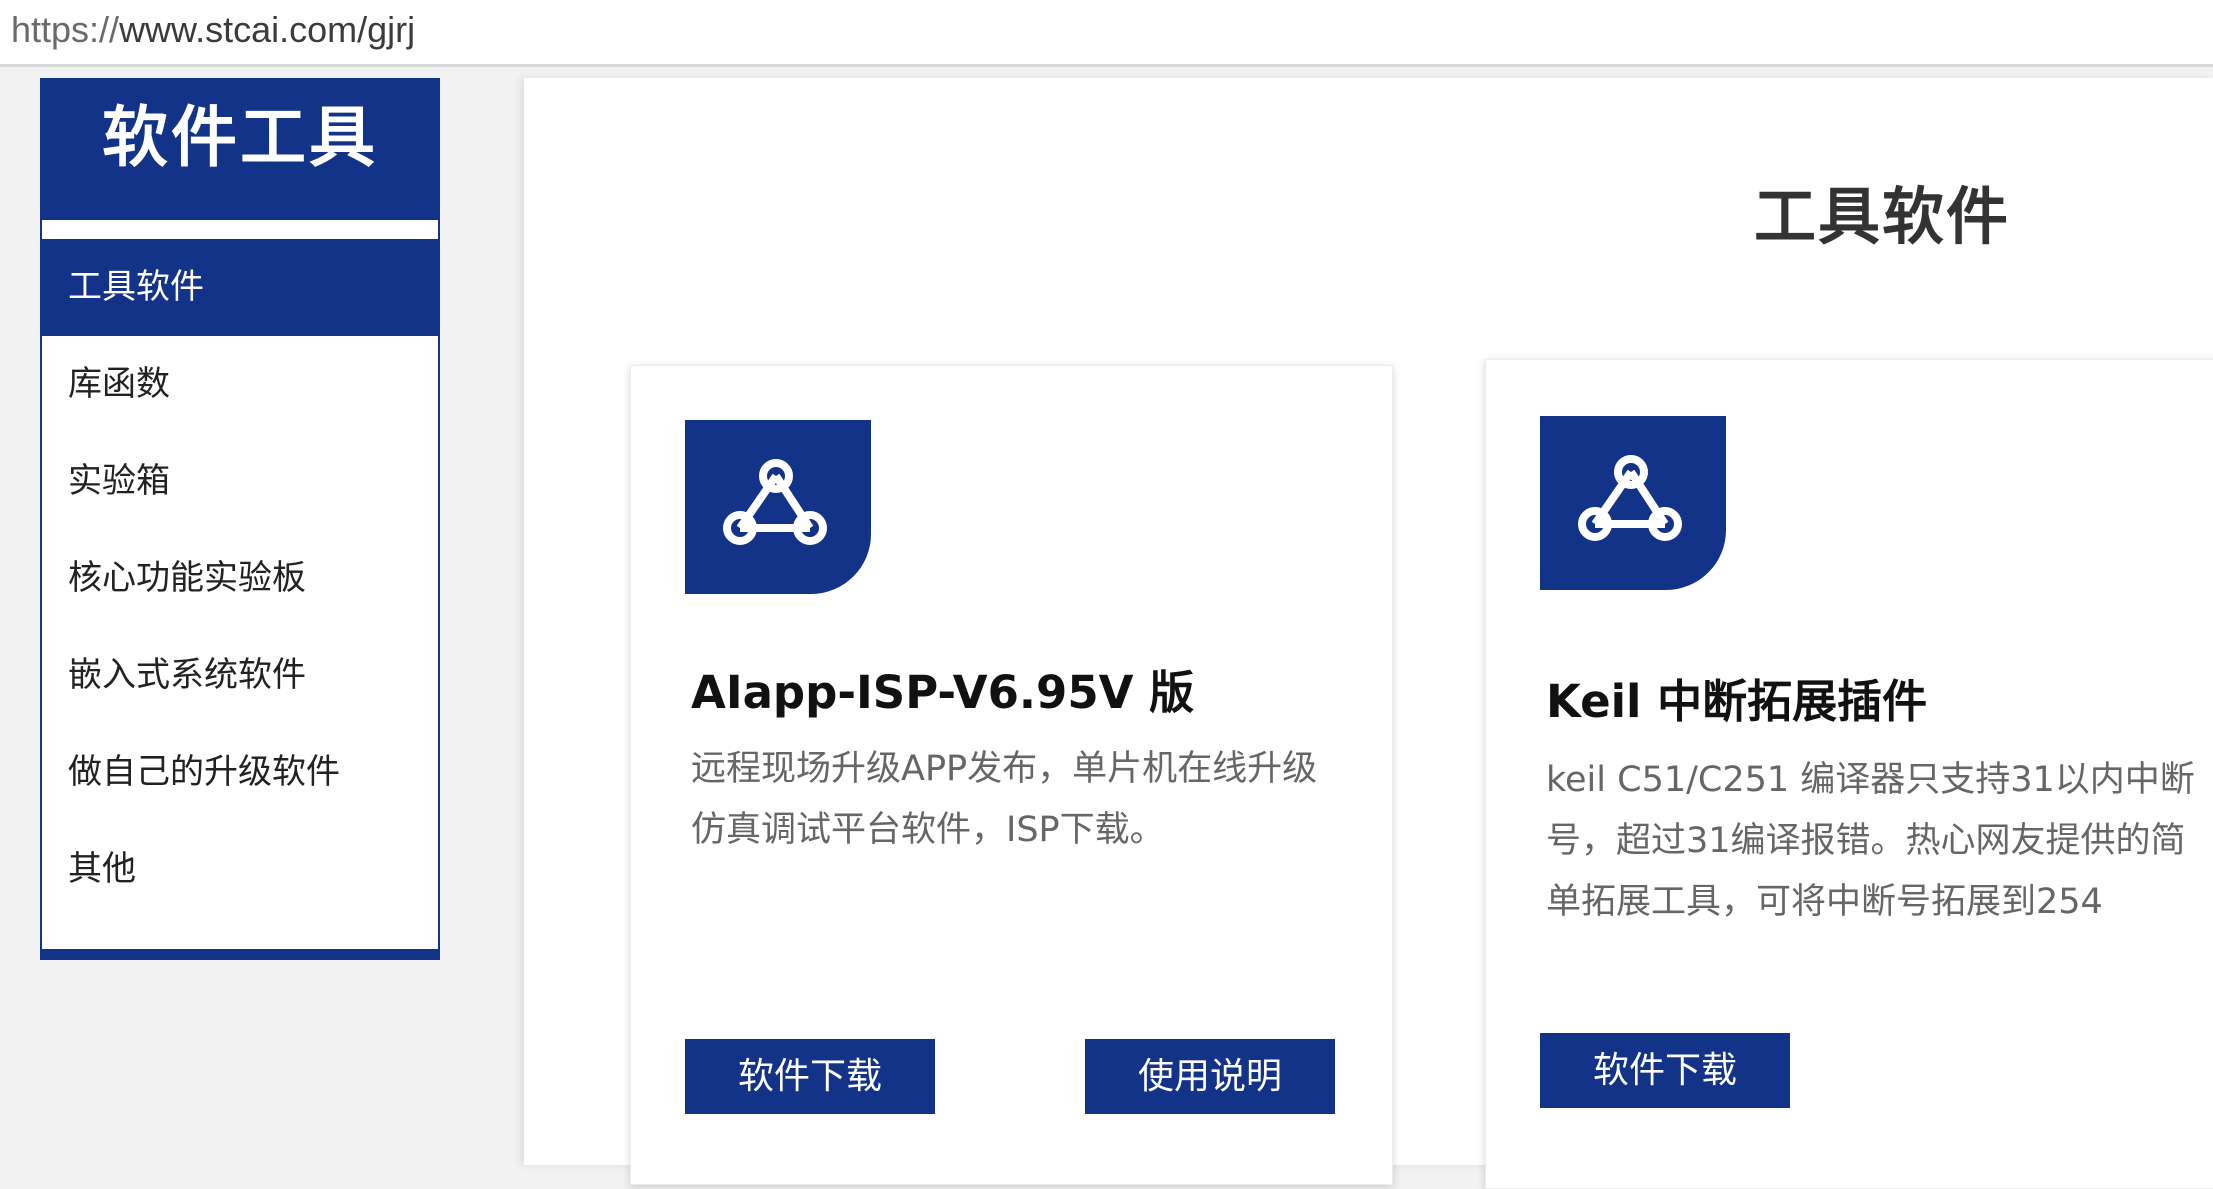 Image resolution: width=2213 pixels, height=1189 pixels. Describe the element at coordinates (1210, 1076) in the screenshot. I see `user-manual-button: 使用说明` at that location.